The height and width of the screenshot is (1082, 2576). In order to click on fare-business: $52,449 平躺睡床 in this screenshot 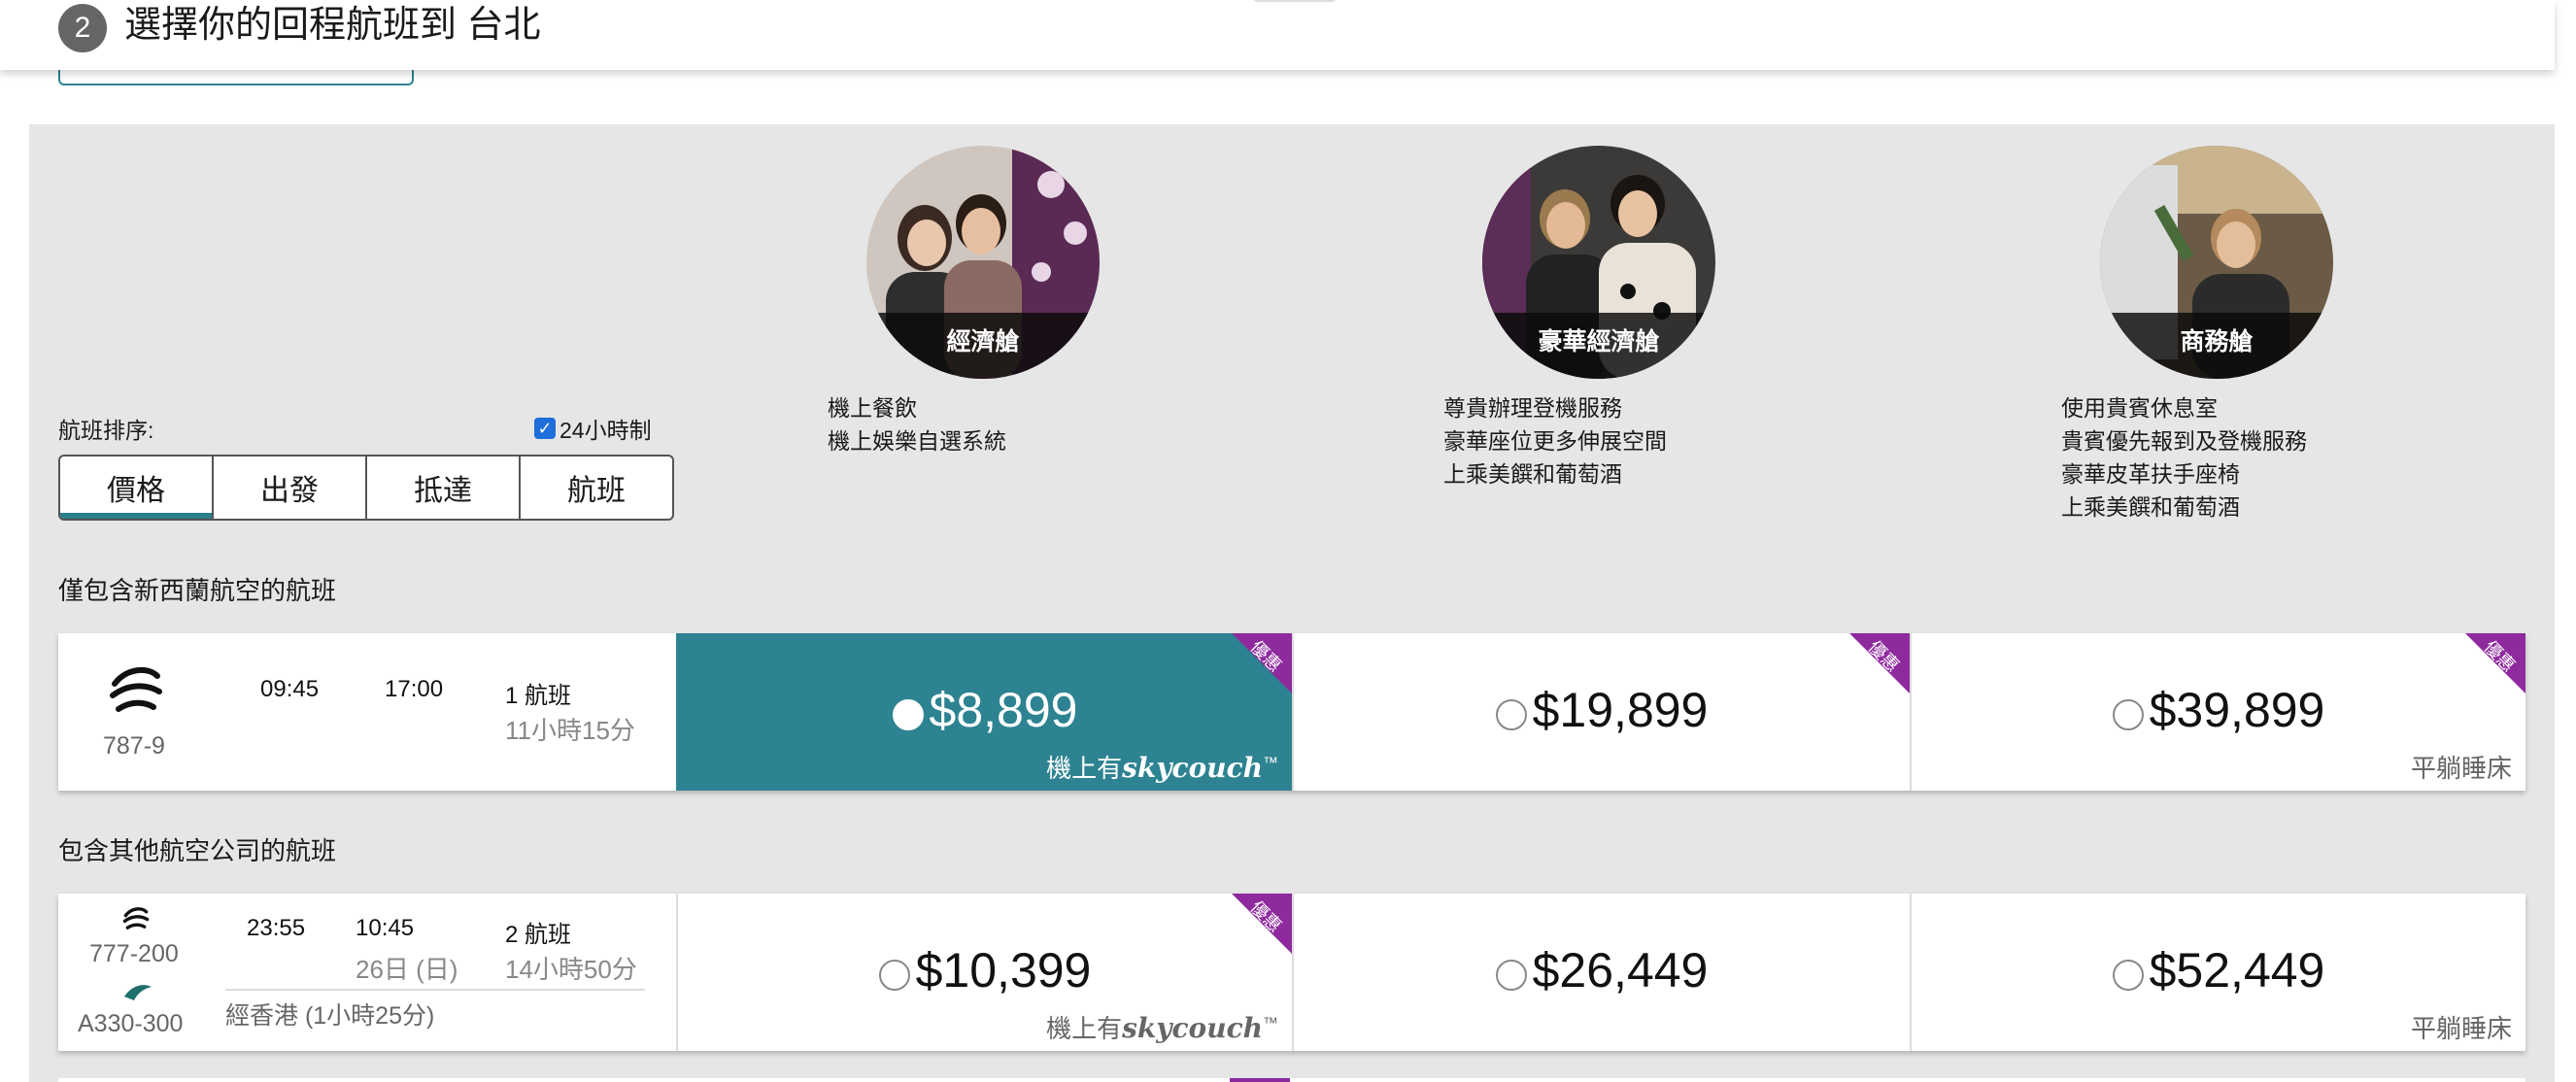, I will do `click(2217, 972)`.